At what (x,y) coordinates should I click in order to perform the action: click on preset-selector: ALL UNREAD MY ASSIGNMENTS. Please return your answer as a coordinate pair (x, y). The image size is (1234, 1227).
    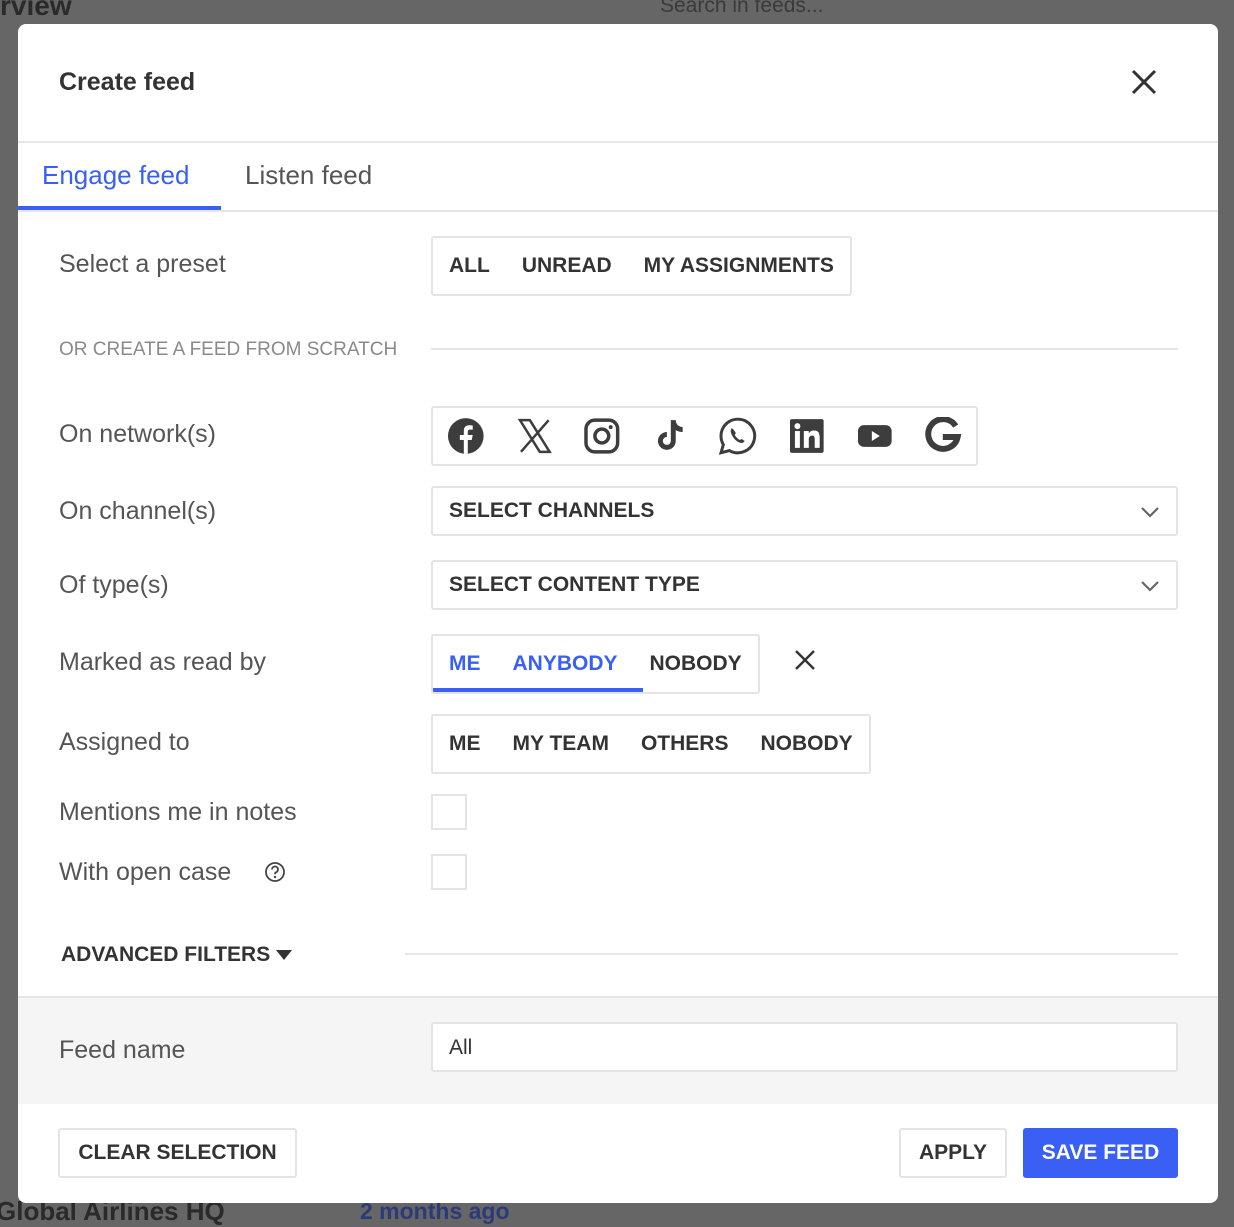
    Looking at the image, I should click on (641, 266).